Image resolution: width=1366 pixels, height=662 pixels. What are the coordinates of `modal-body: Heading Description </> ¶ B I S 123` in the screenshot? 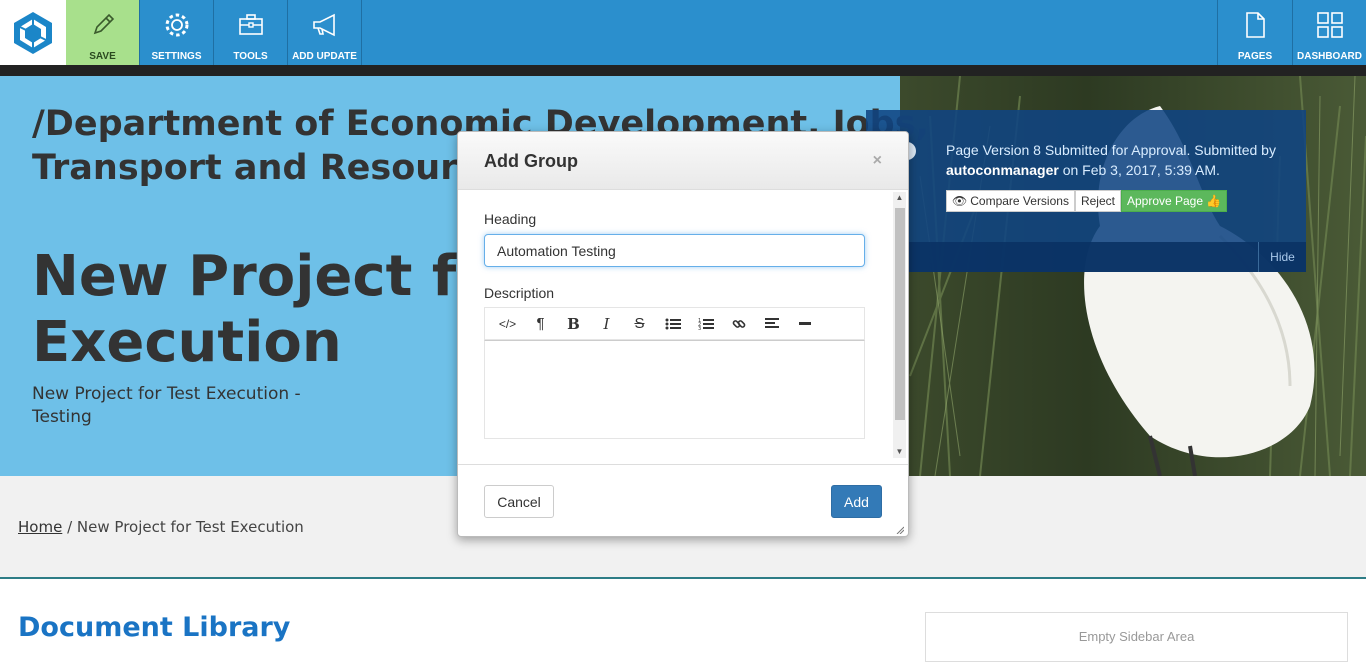 It's located at (683, 327).